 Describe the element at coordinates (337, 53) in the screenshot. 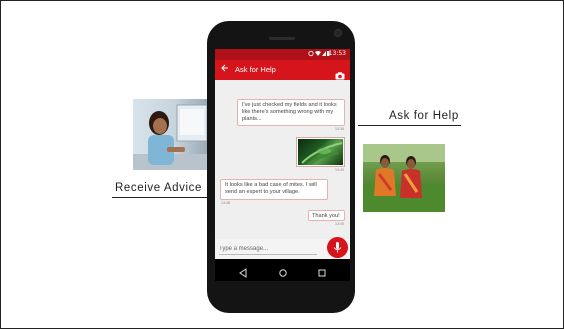

I see `status-time: 13:53` at that location.